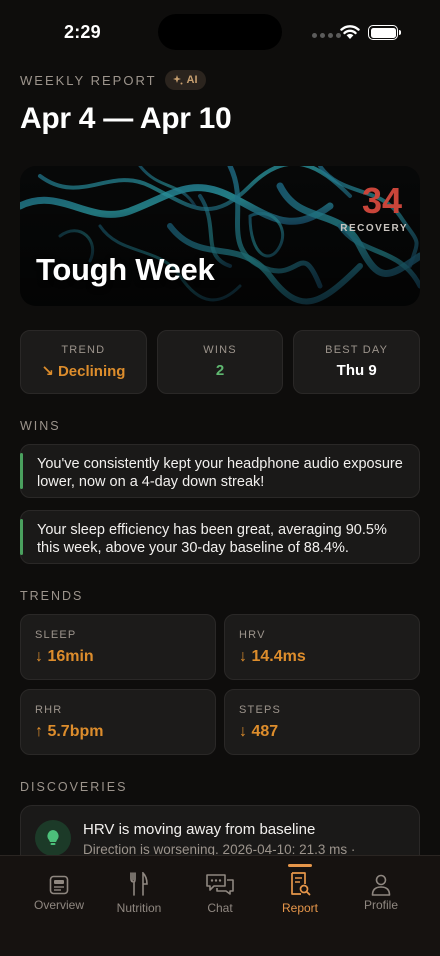 Image resolution: width=440 pixels, height=956 pixels. Describe the element at coordinates (74, 787) in the screenshot. I see `discoveries-section-label: DISCOVERIES` at that location.